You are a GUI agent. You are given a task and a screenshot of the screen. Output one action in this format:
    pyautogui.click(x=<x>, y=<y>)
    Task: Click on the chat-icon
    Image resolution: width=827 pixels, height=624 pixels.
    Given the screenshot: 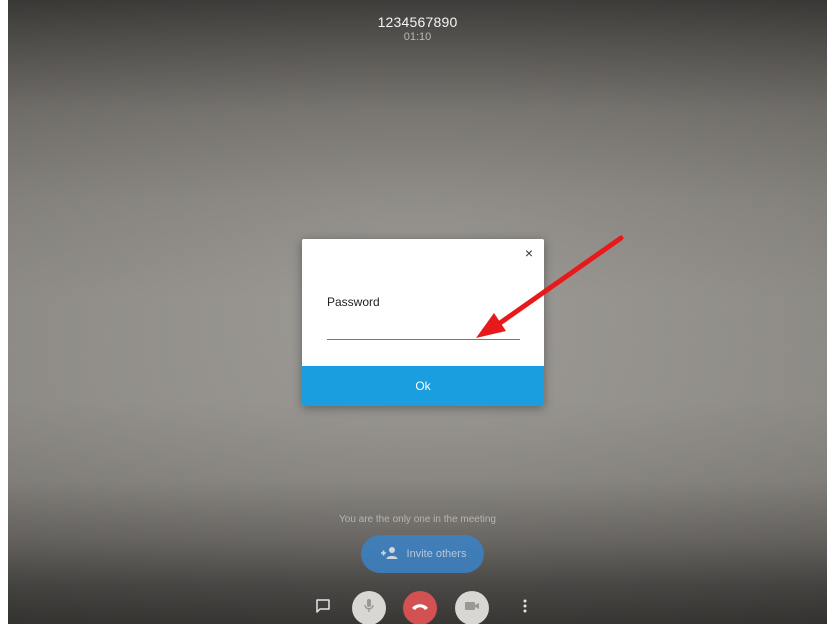 What is the action you would take?
    pyautogui.click(x=323, y=608)
    